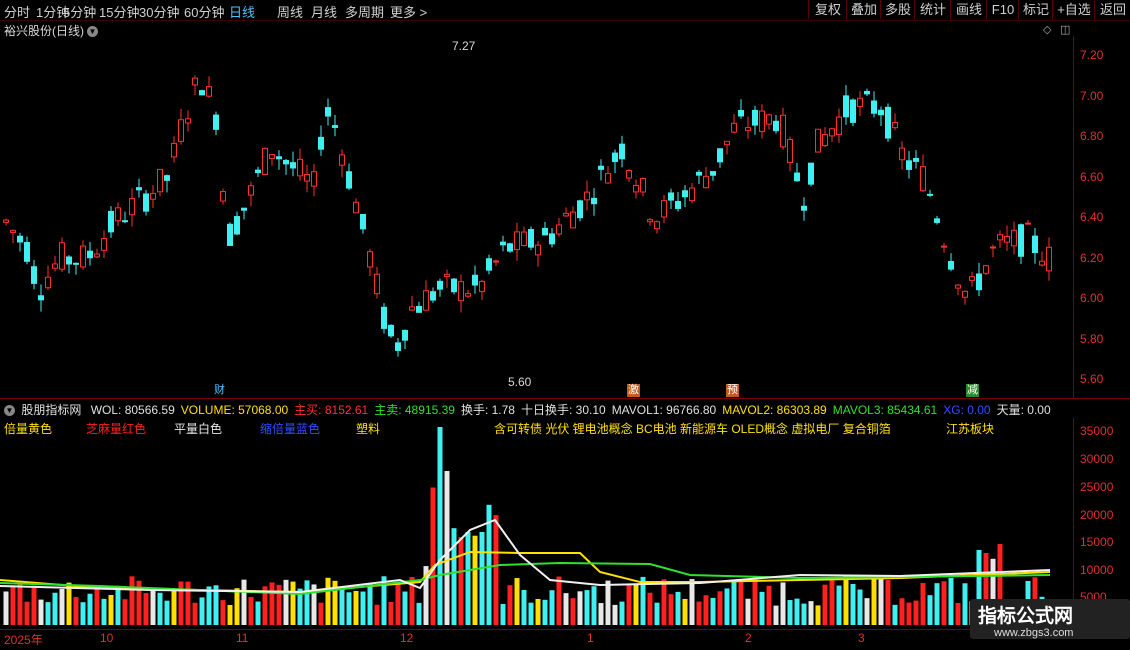 This screenshot has width=1130, height=650. Describe the element at coordinates (51, 410) in the screenshot. I see `indicator-name: 股朋指标网` at that location.